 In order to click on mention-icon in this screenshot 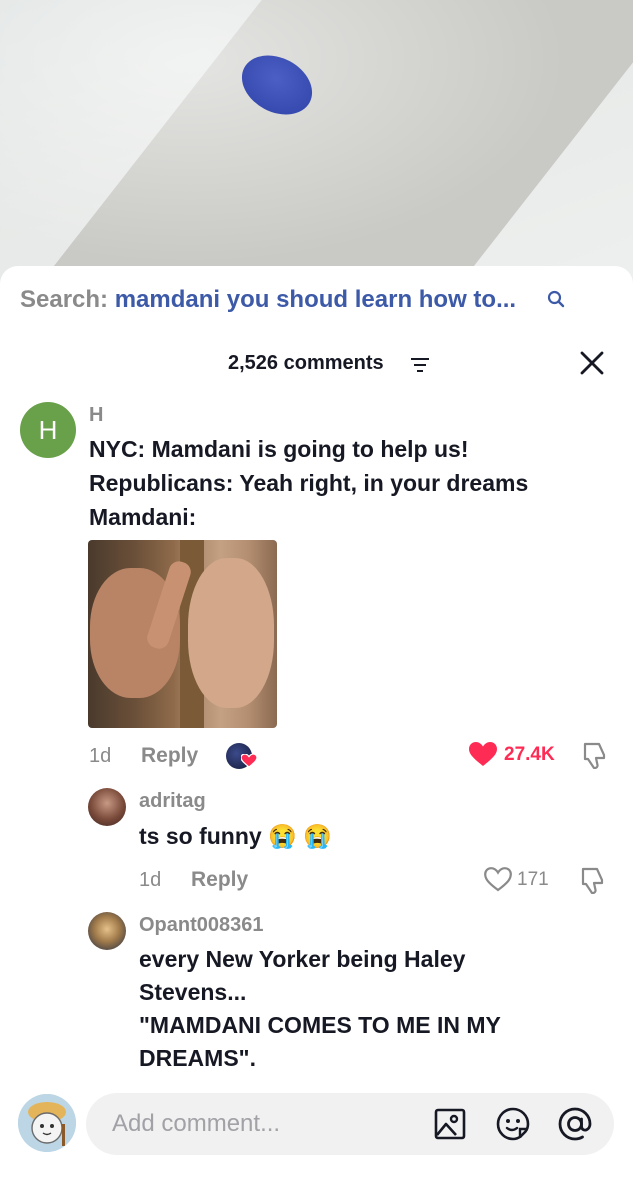, I will do `click(575, 1124)`.